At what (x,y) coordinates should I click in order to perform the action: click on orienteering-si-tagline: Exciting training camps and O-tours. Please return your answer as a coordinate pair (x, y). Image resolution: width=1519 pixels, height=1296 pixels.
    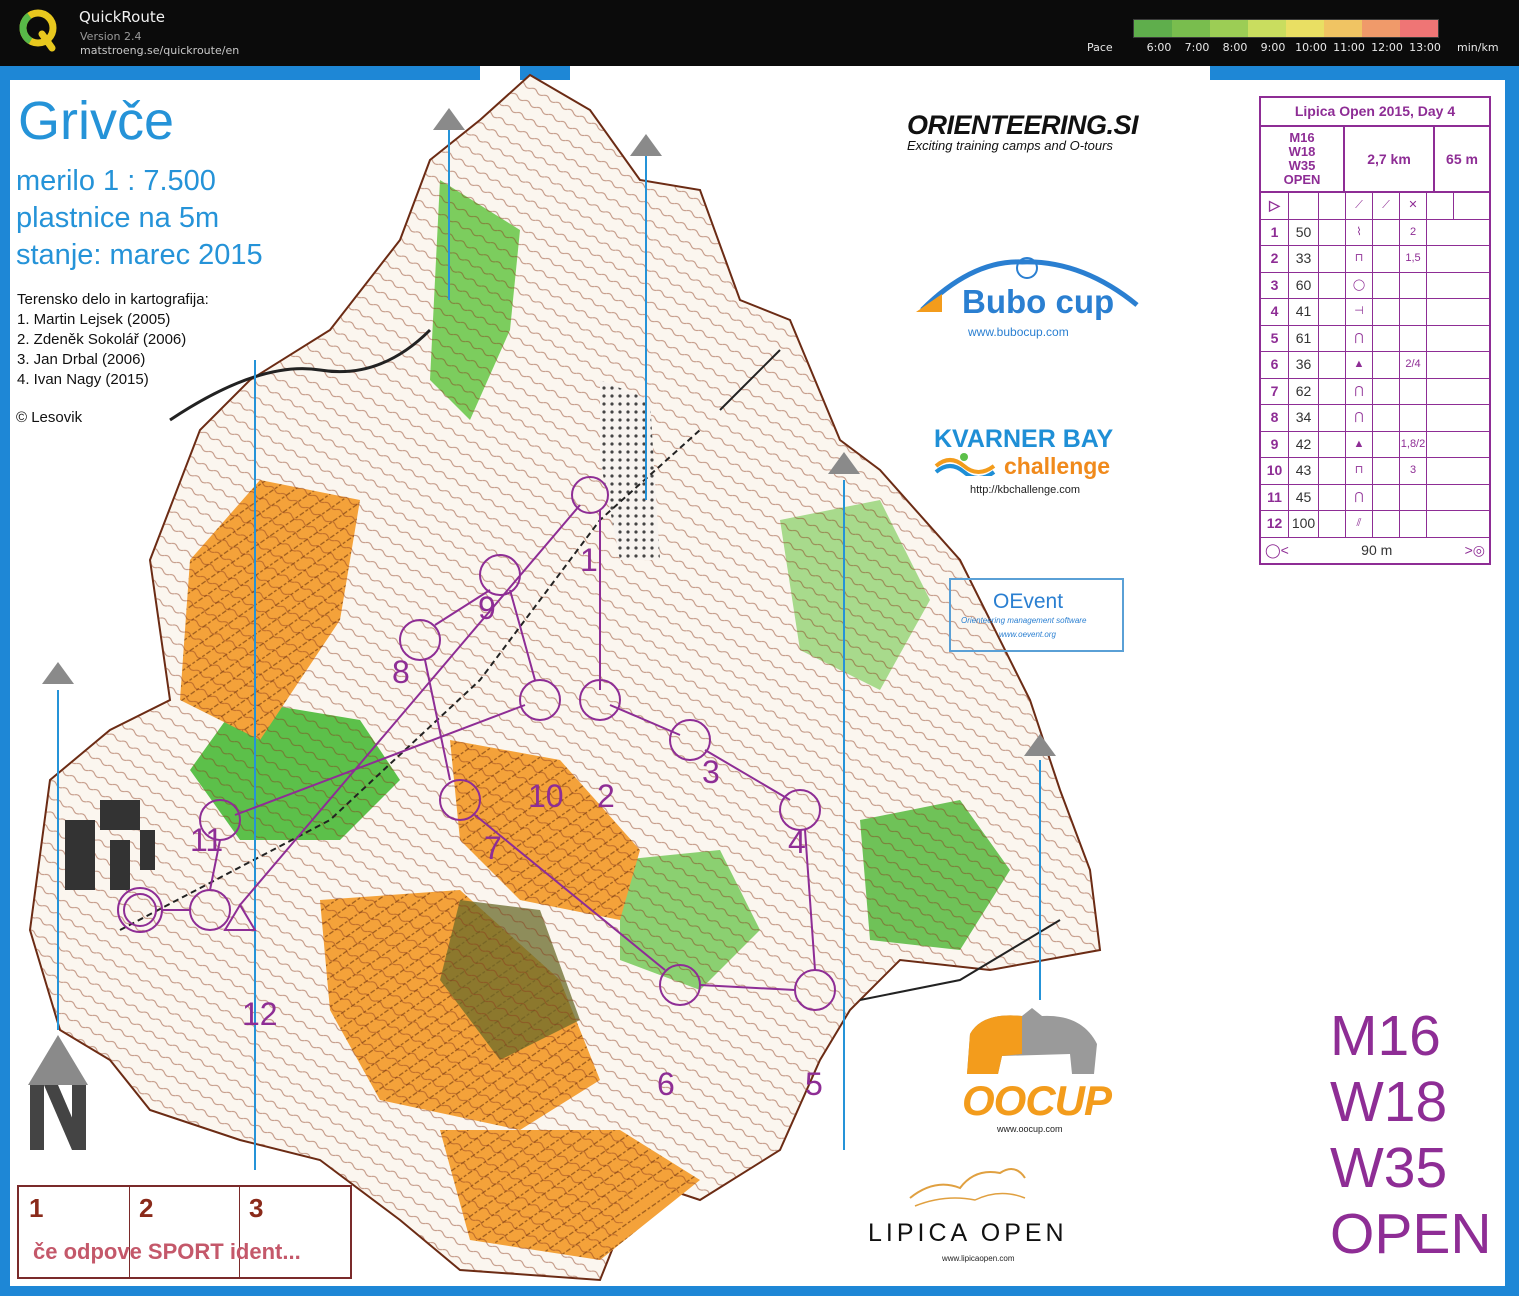
    Looking at the image, I should click on (1010, 145).